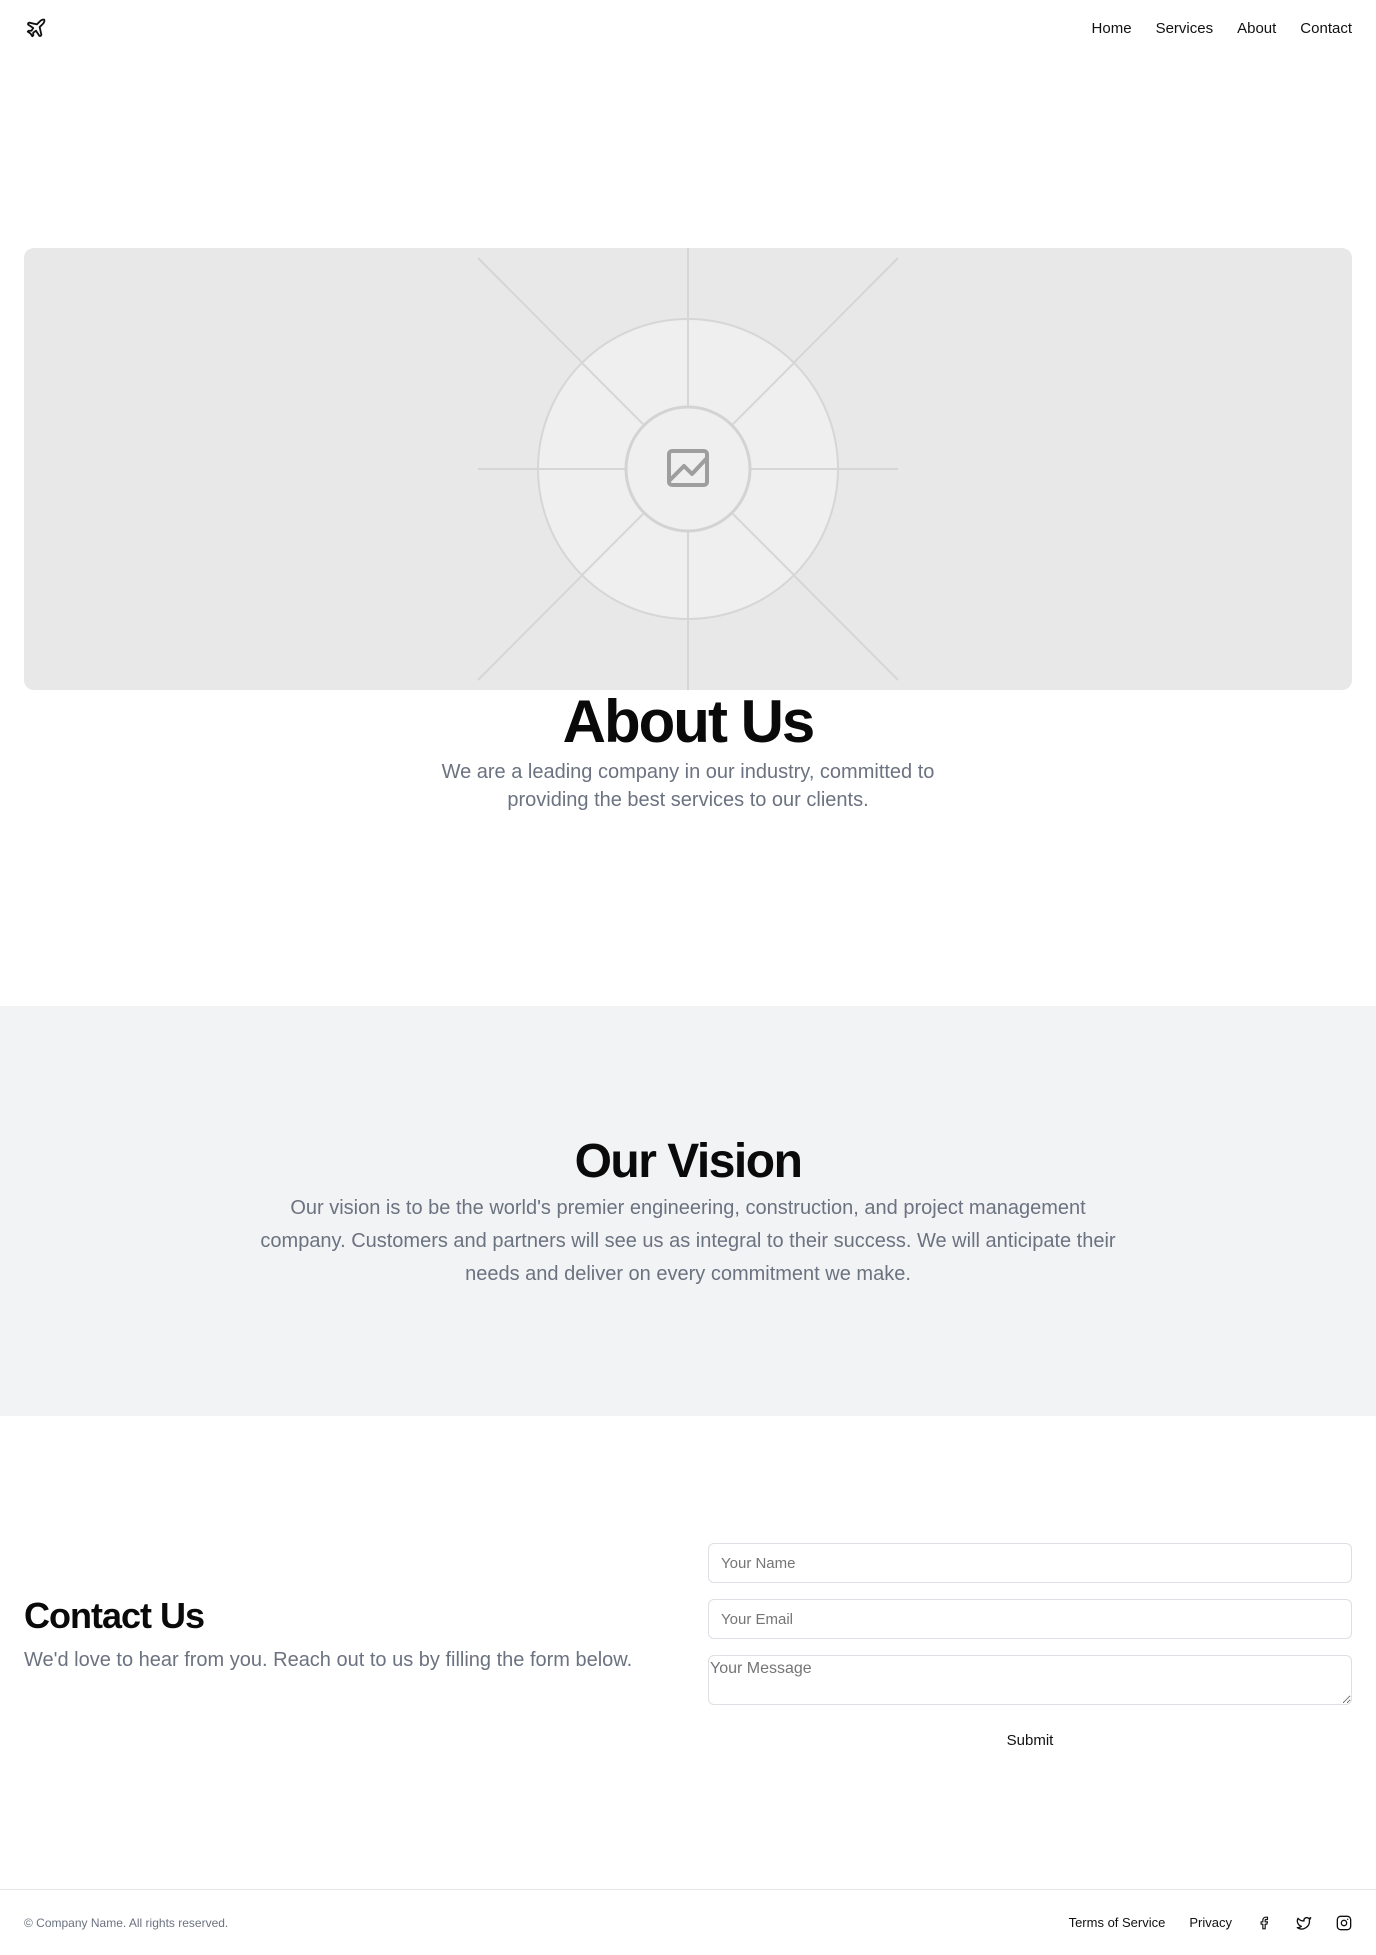 This screenshot has height=1955, width=1376. Describe the element at coordinates (1117, 1922) in the screenshot. I see `terms-link: Terms of Service` at that location.